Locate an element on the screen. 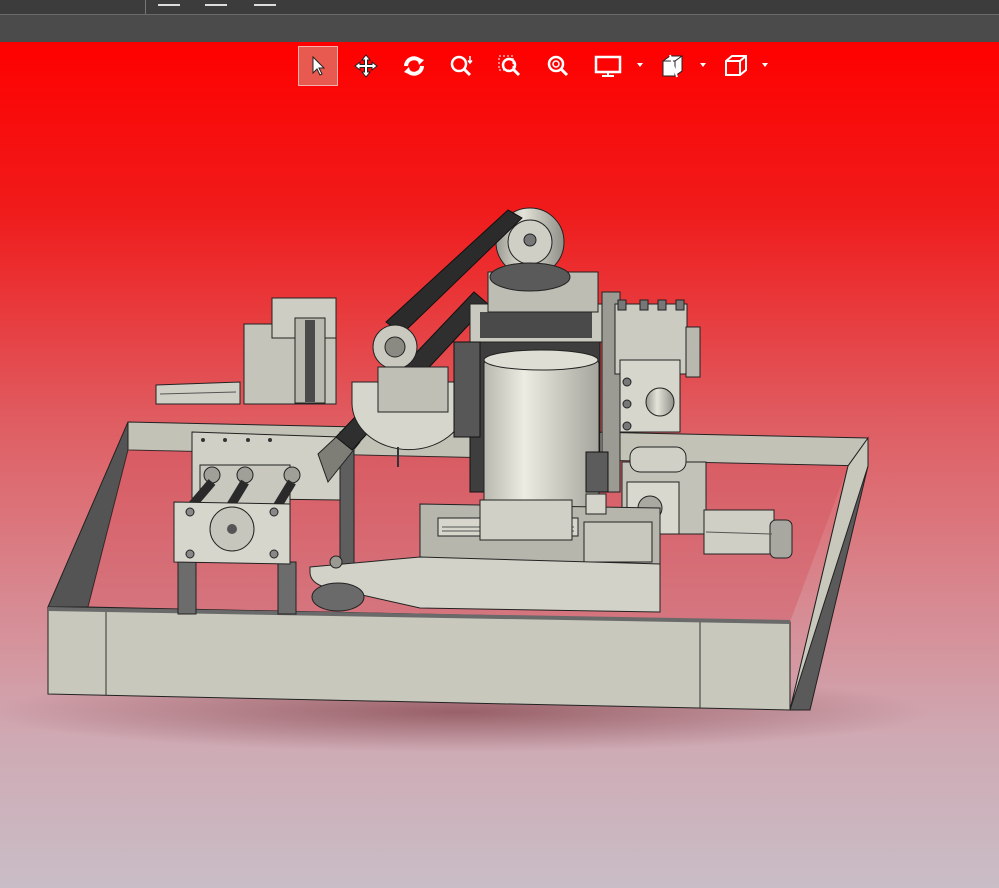  view-orientation-dropdown is located at coordinates (765, 65).